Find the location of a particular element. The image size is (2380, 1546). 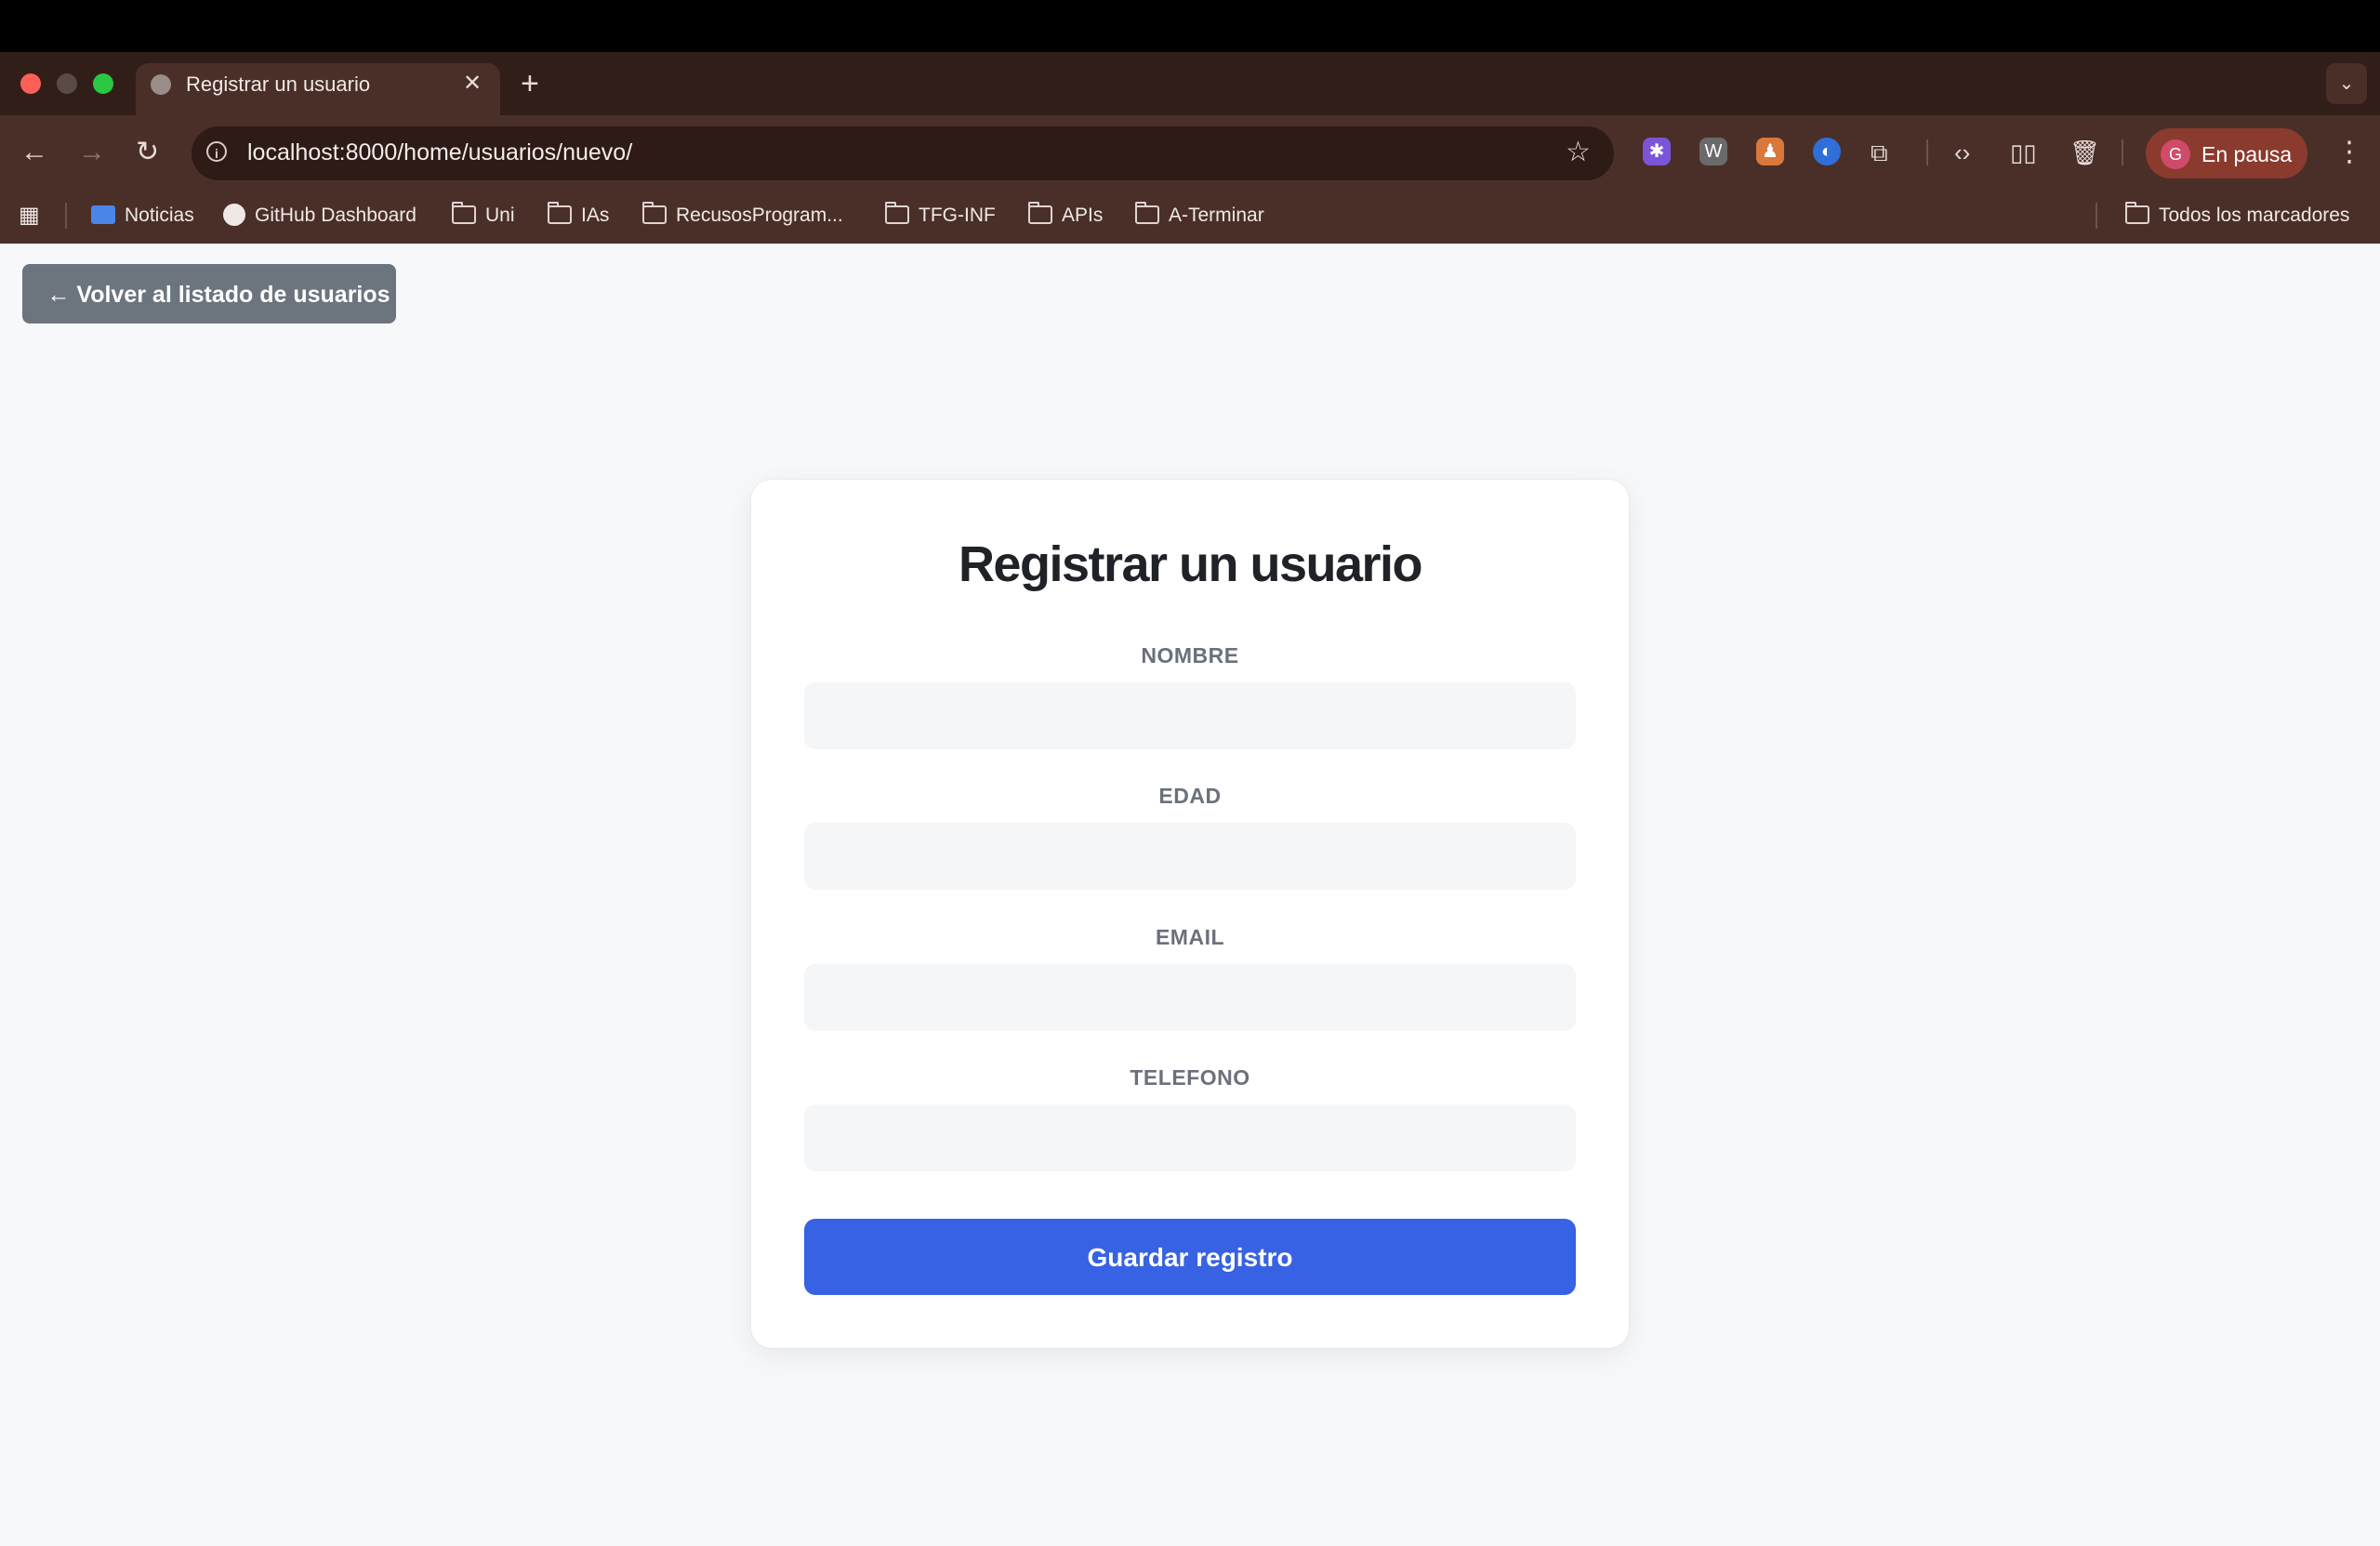

bookmark-folder: APIs is located at coordinates (1066, 215).